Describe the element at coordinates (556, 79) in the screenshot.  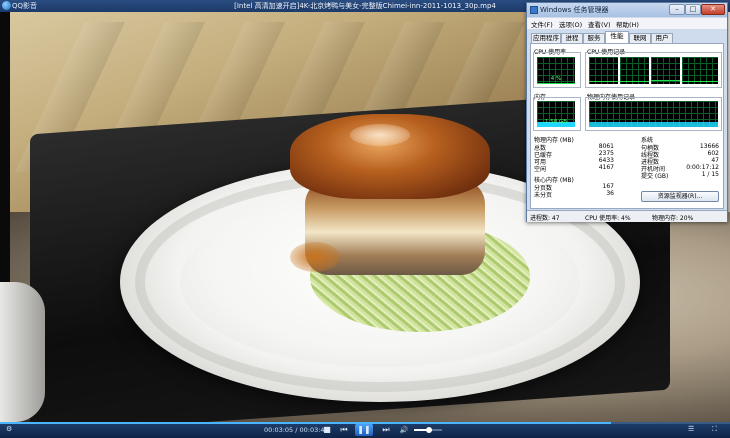
I see `cpu-usage-value: 4 %` at that location.